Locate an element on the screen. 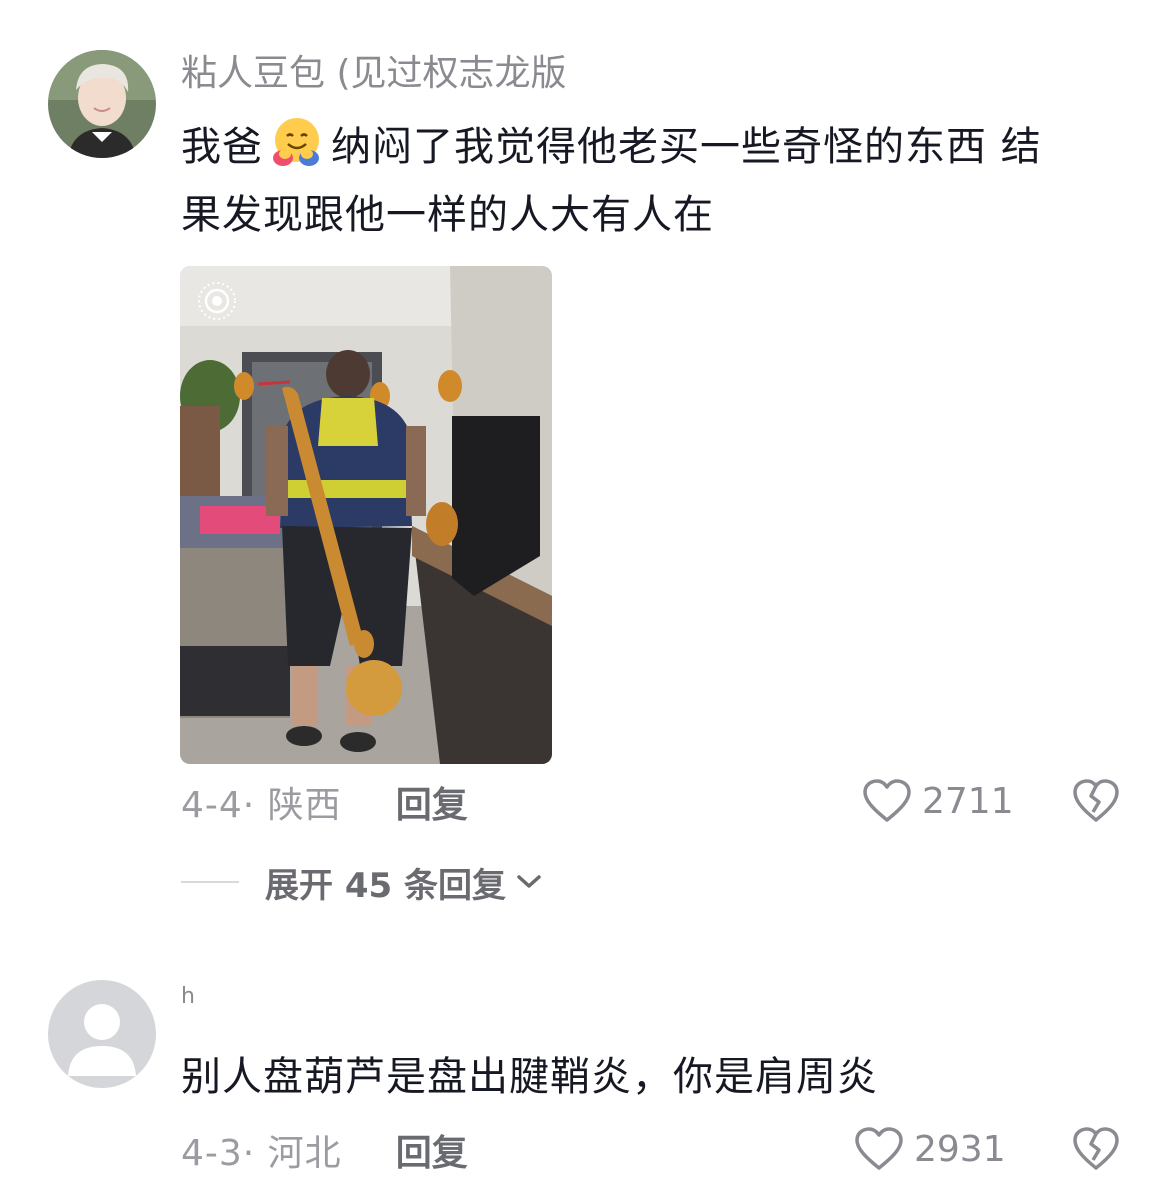 The width and height of the screenshot is (1170, 1199). like-button: 2931 is located at coordinates (930, 1149).